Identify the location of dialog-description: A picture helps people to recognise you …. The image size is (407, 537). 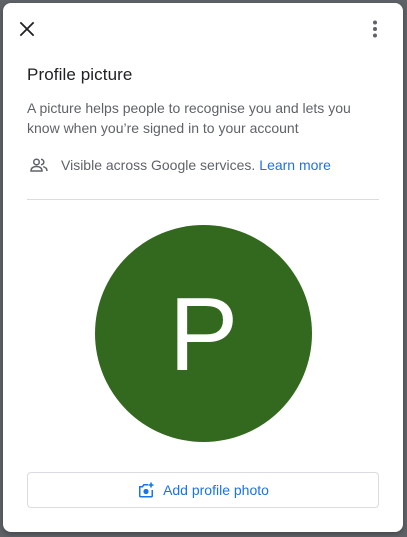
(189, 118).